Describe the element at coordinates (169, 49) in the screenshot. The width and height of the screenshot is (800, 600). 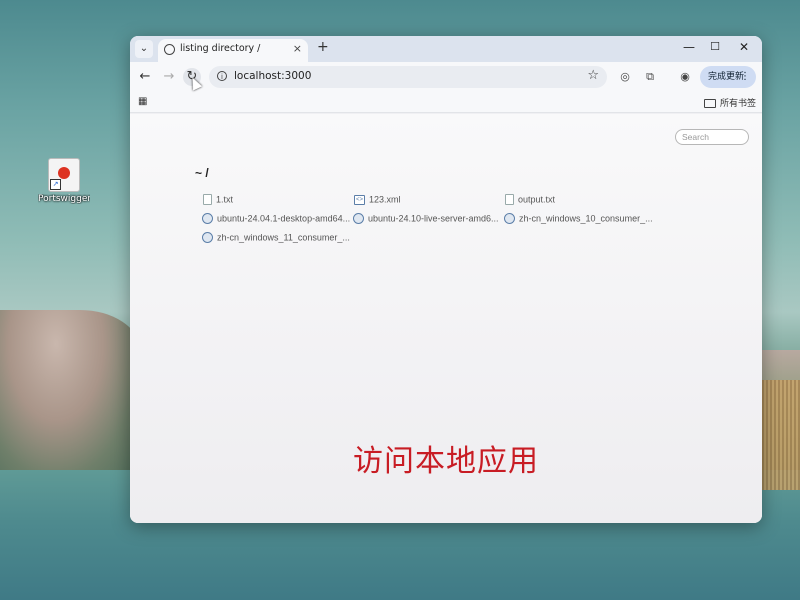
I see `globe-icon` at that location.